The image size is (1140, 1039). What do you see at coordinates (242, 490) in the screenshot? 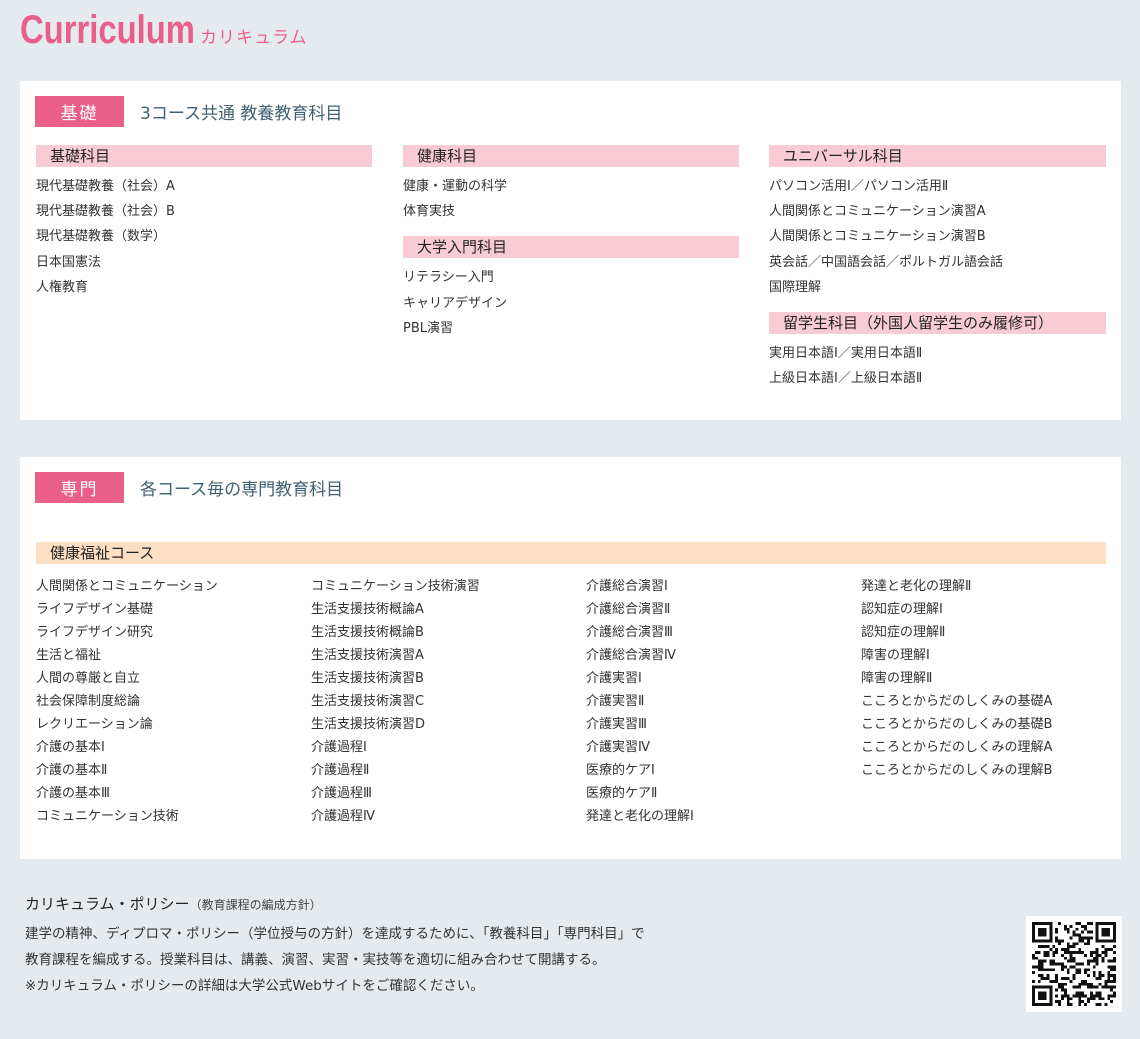
I see `specialized-panel-title: 各コース毎の専門教育科目` at bounding box center [242, 490].